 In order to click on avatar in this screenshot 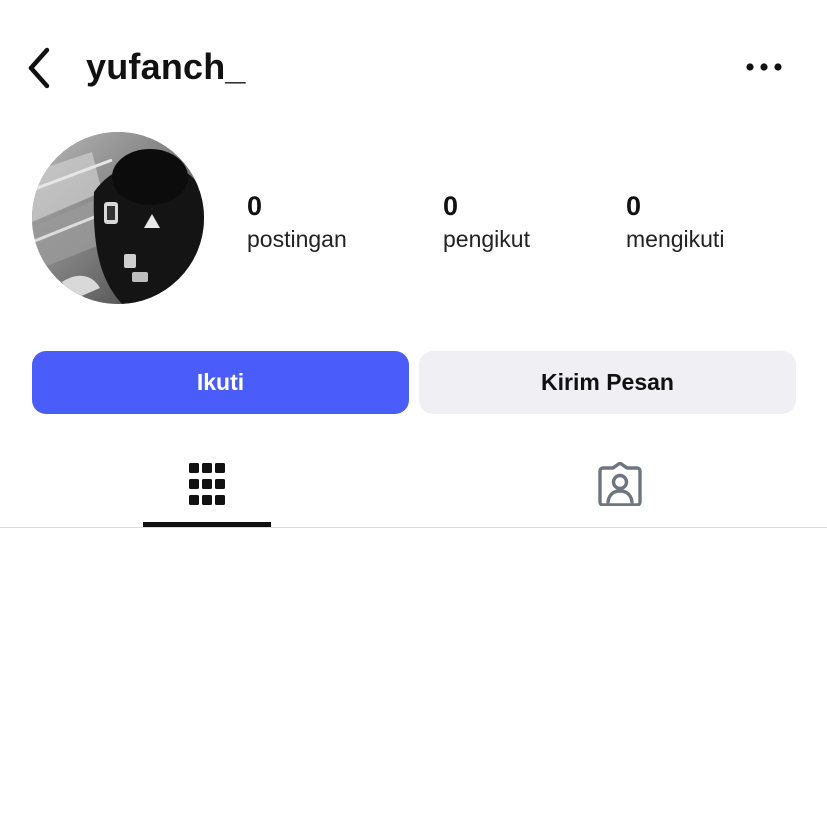, I will do `click(118, 218)`.